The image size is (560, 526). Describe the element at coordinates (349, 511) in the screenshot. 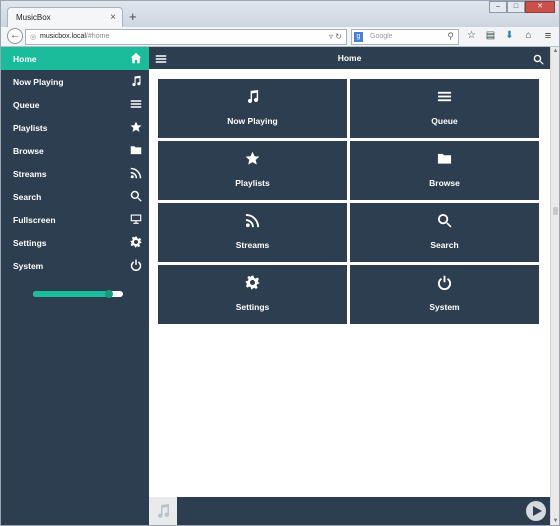

I see `player-bar` at that location.